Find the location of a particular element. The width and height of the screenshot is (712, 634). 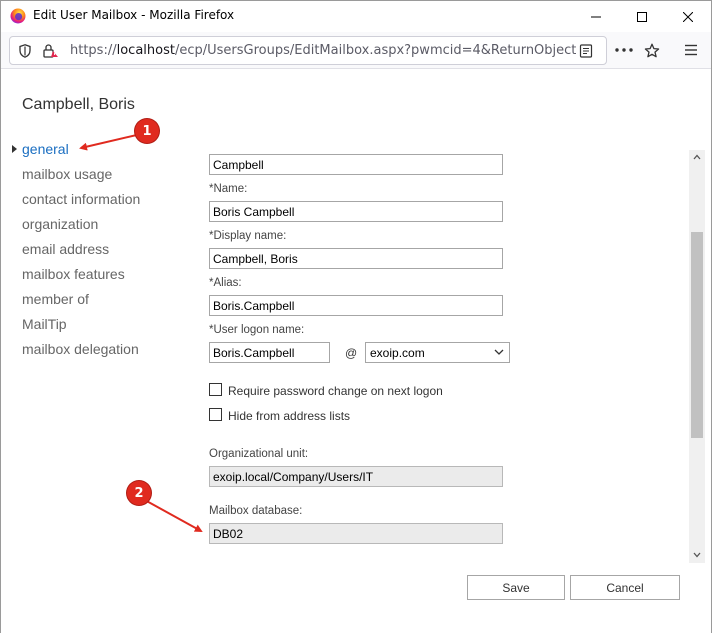

sidebar-item-mailbox-features: mailbox features is located at coordinates (73, 274).